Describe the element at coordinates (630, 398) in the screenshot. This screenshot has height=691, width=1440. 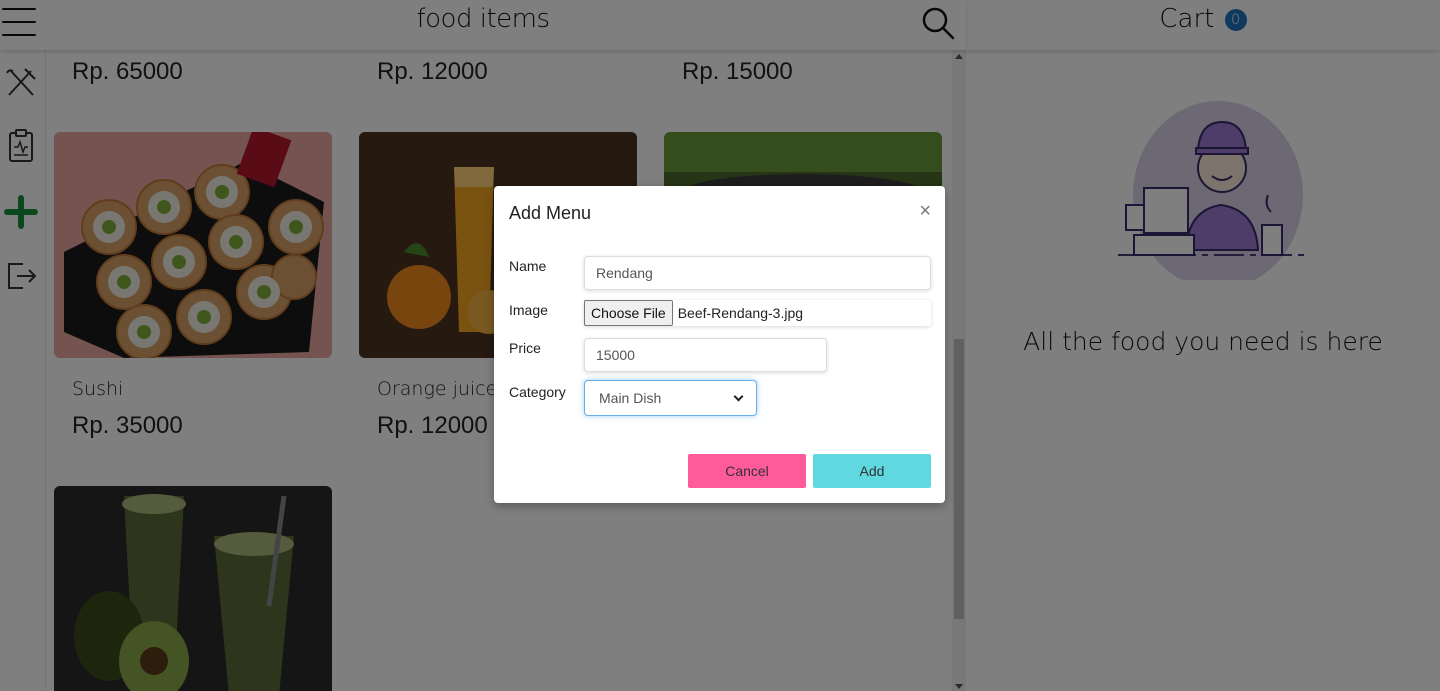
I see `category-selected-value: Main Dish` at that location.